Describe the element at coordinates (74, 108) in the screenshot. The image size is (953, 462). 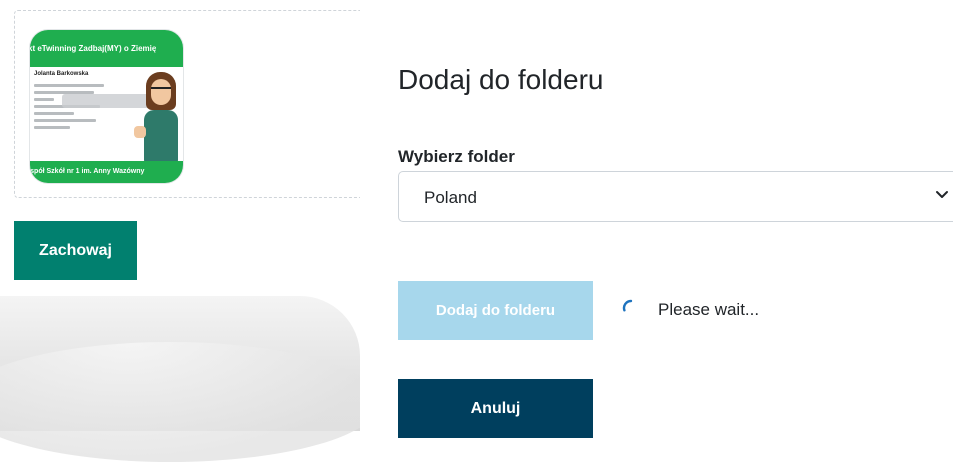
I see `thumbnail-text-lines` at that location.